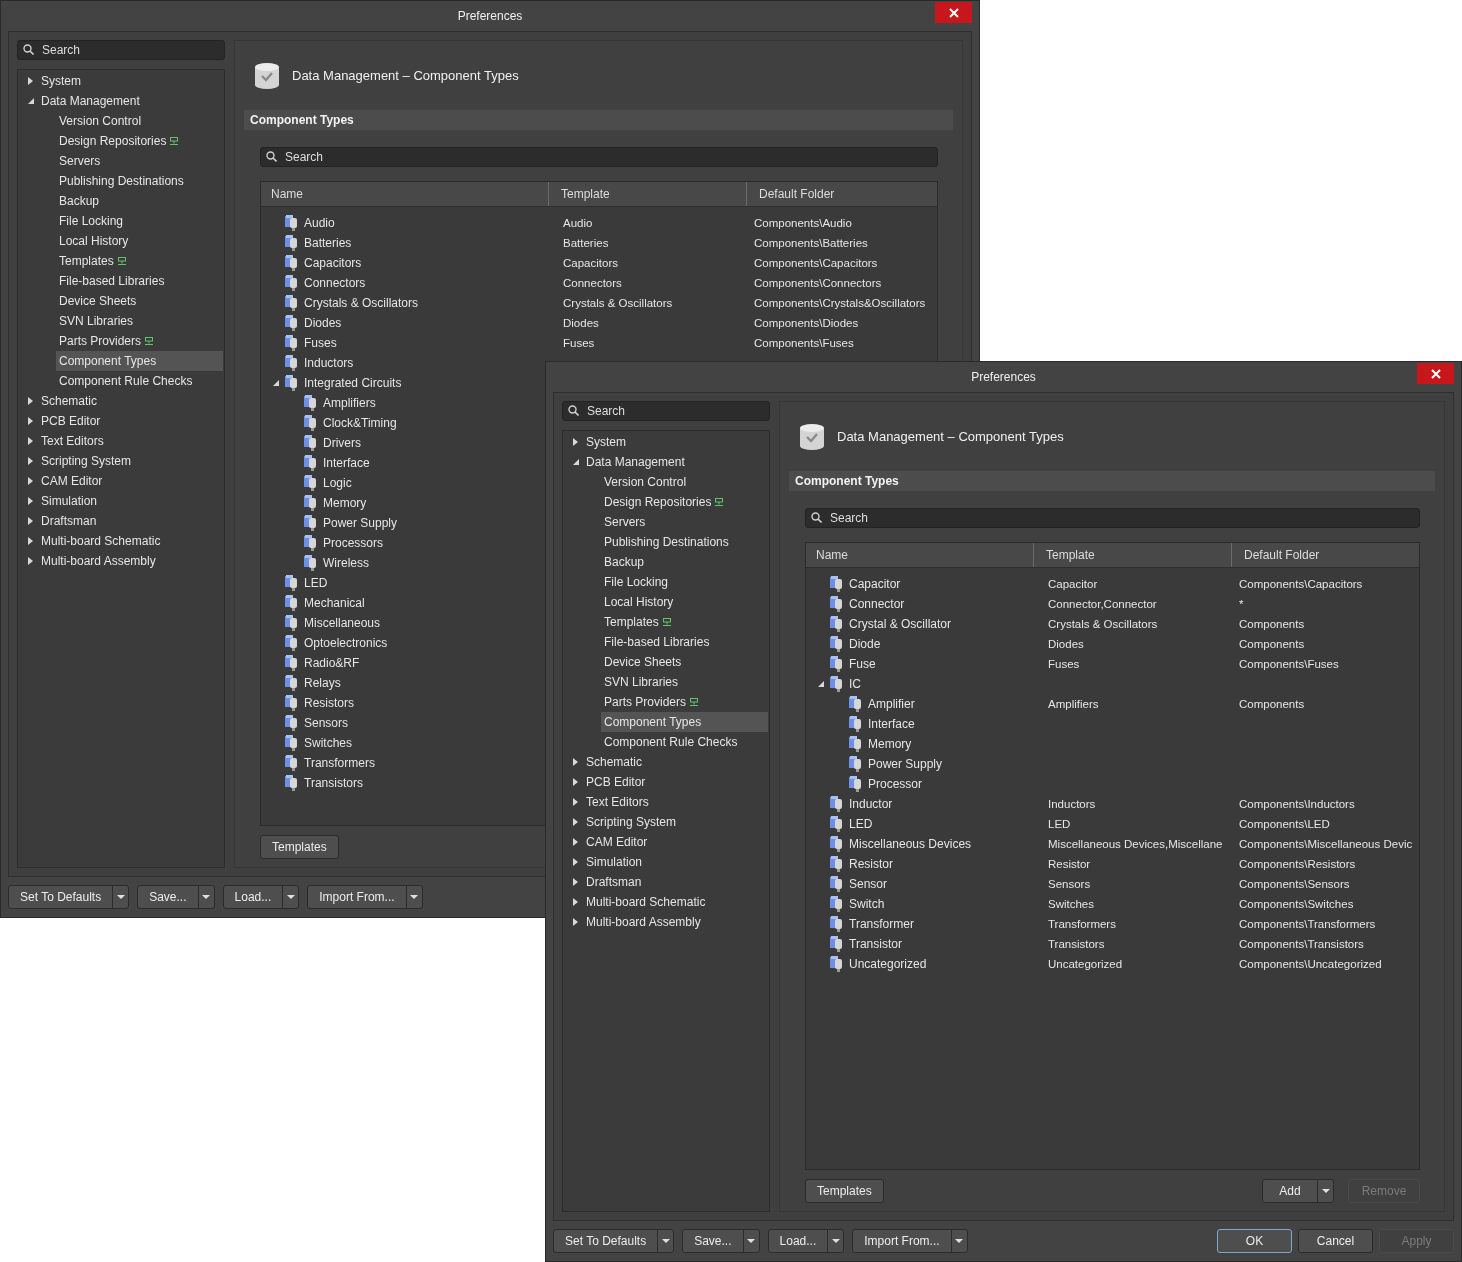  I want to click on type-name: Processors, so click(353, 543).